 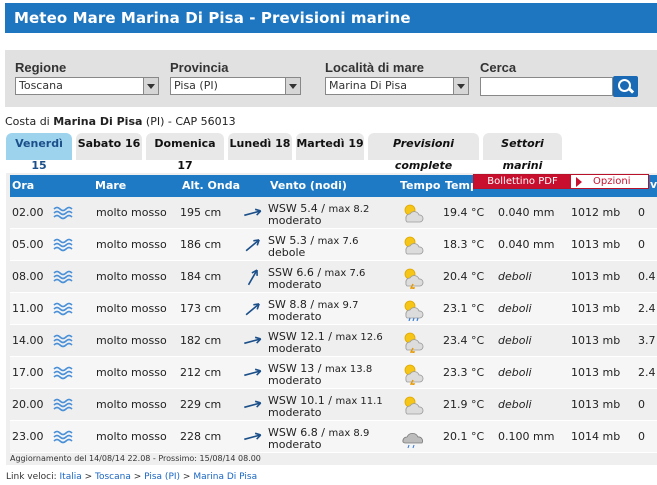 What do you see at coordinates (546, 86) in the screenshot?
I see `search-input` at bounding box center [546, 86].